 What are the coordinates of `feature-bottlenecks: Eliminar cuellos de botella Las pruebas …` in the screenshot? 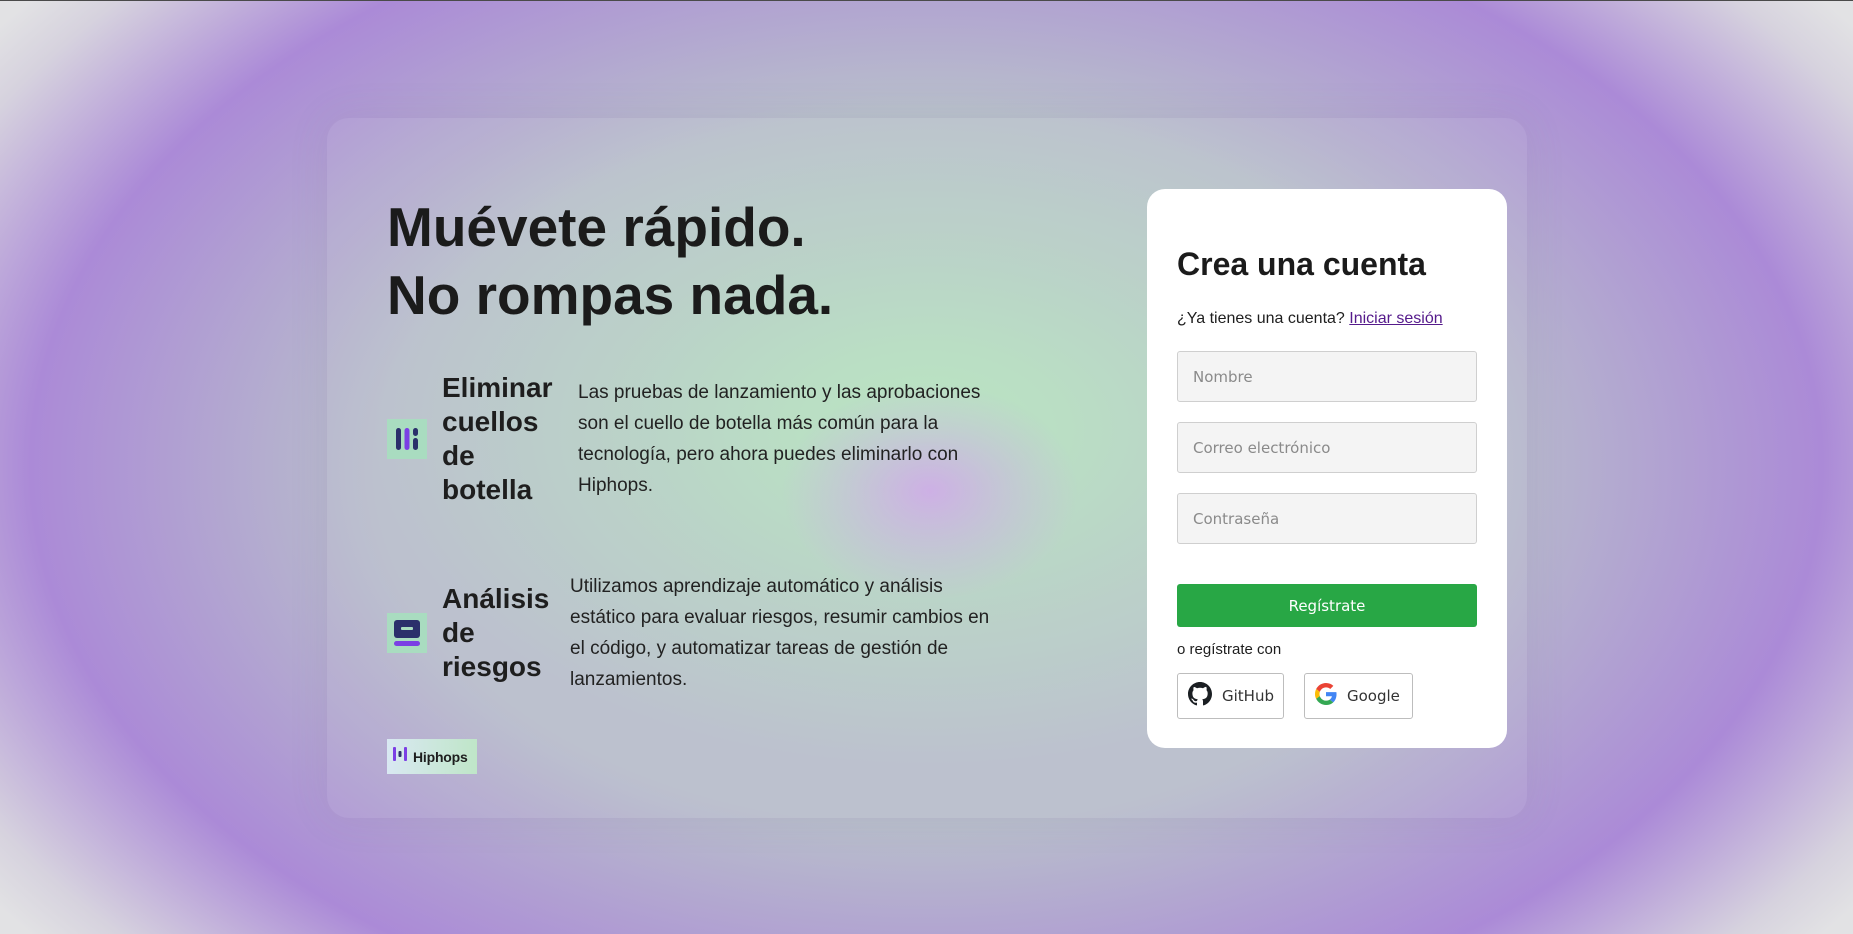 It's located at (692, 439).